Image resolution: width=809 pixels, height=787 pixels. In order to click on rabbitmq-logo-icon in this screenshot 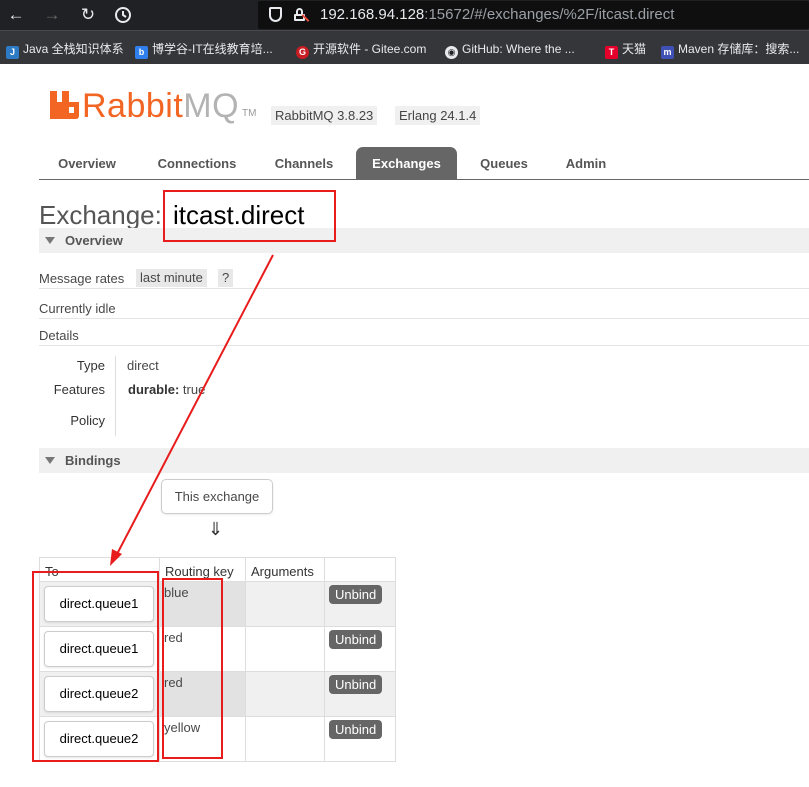, I will do `click(64, 105)`.